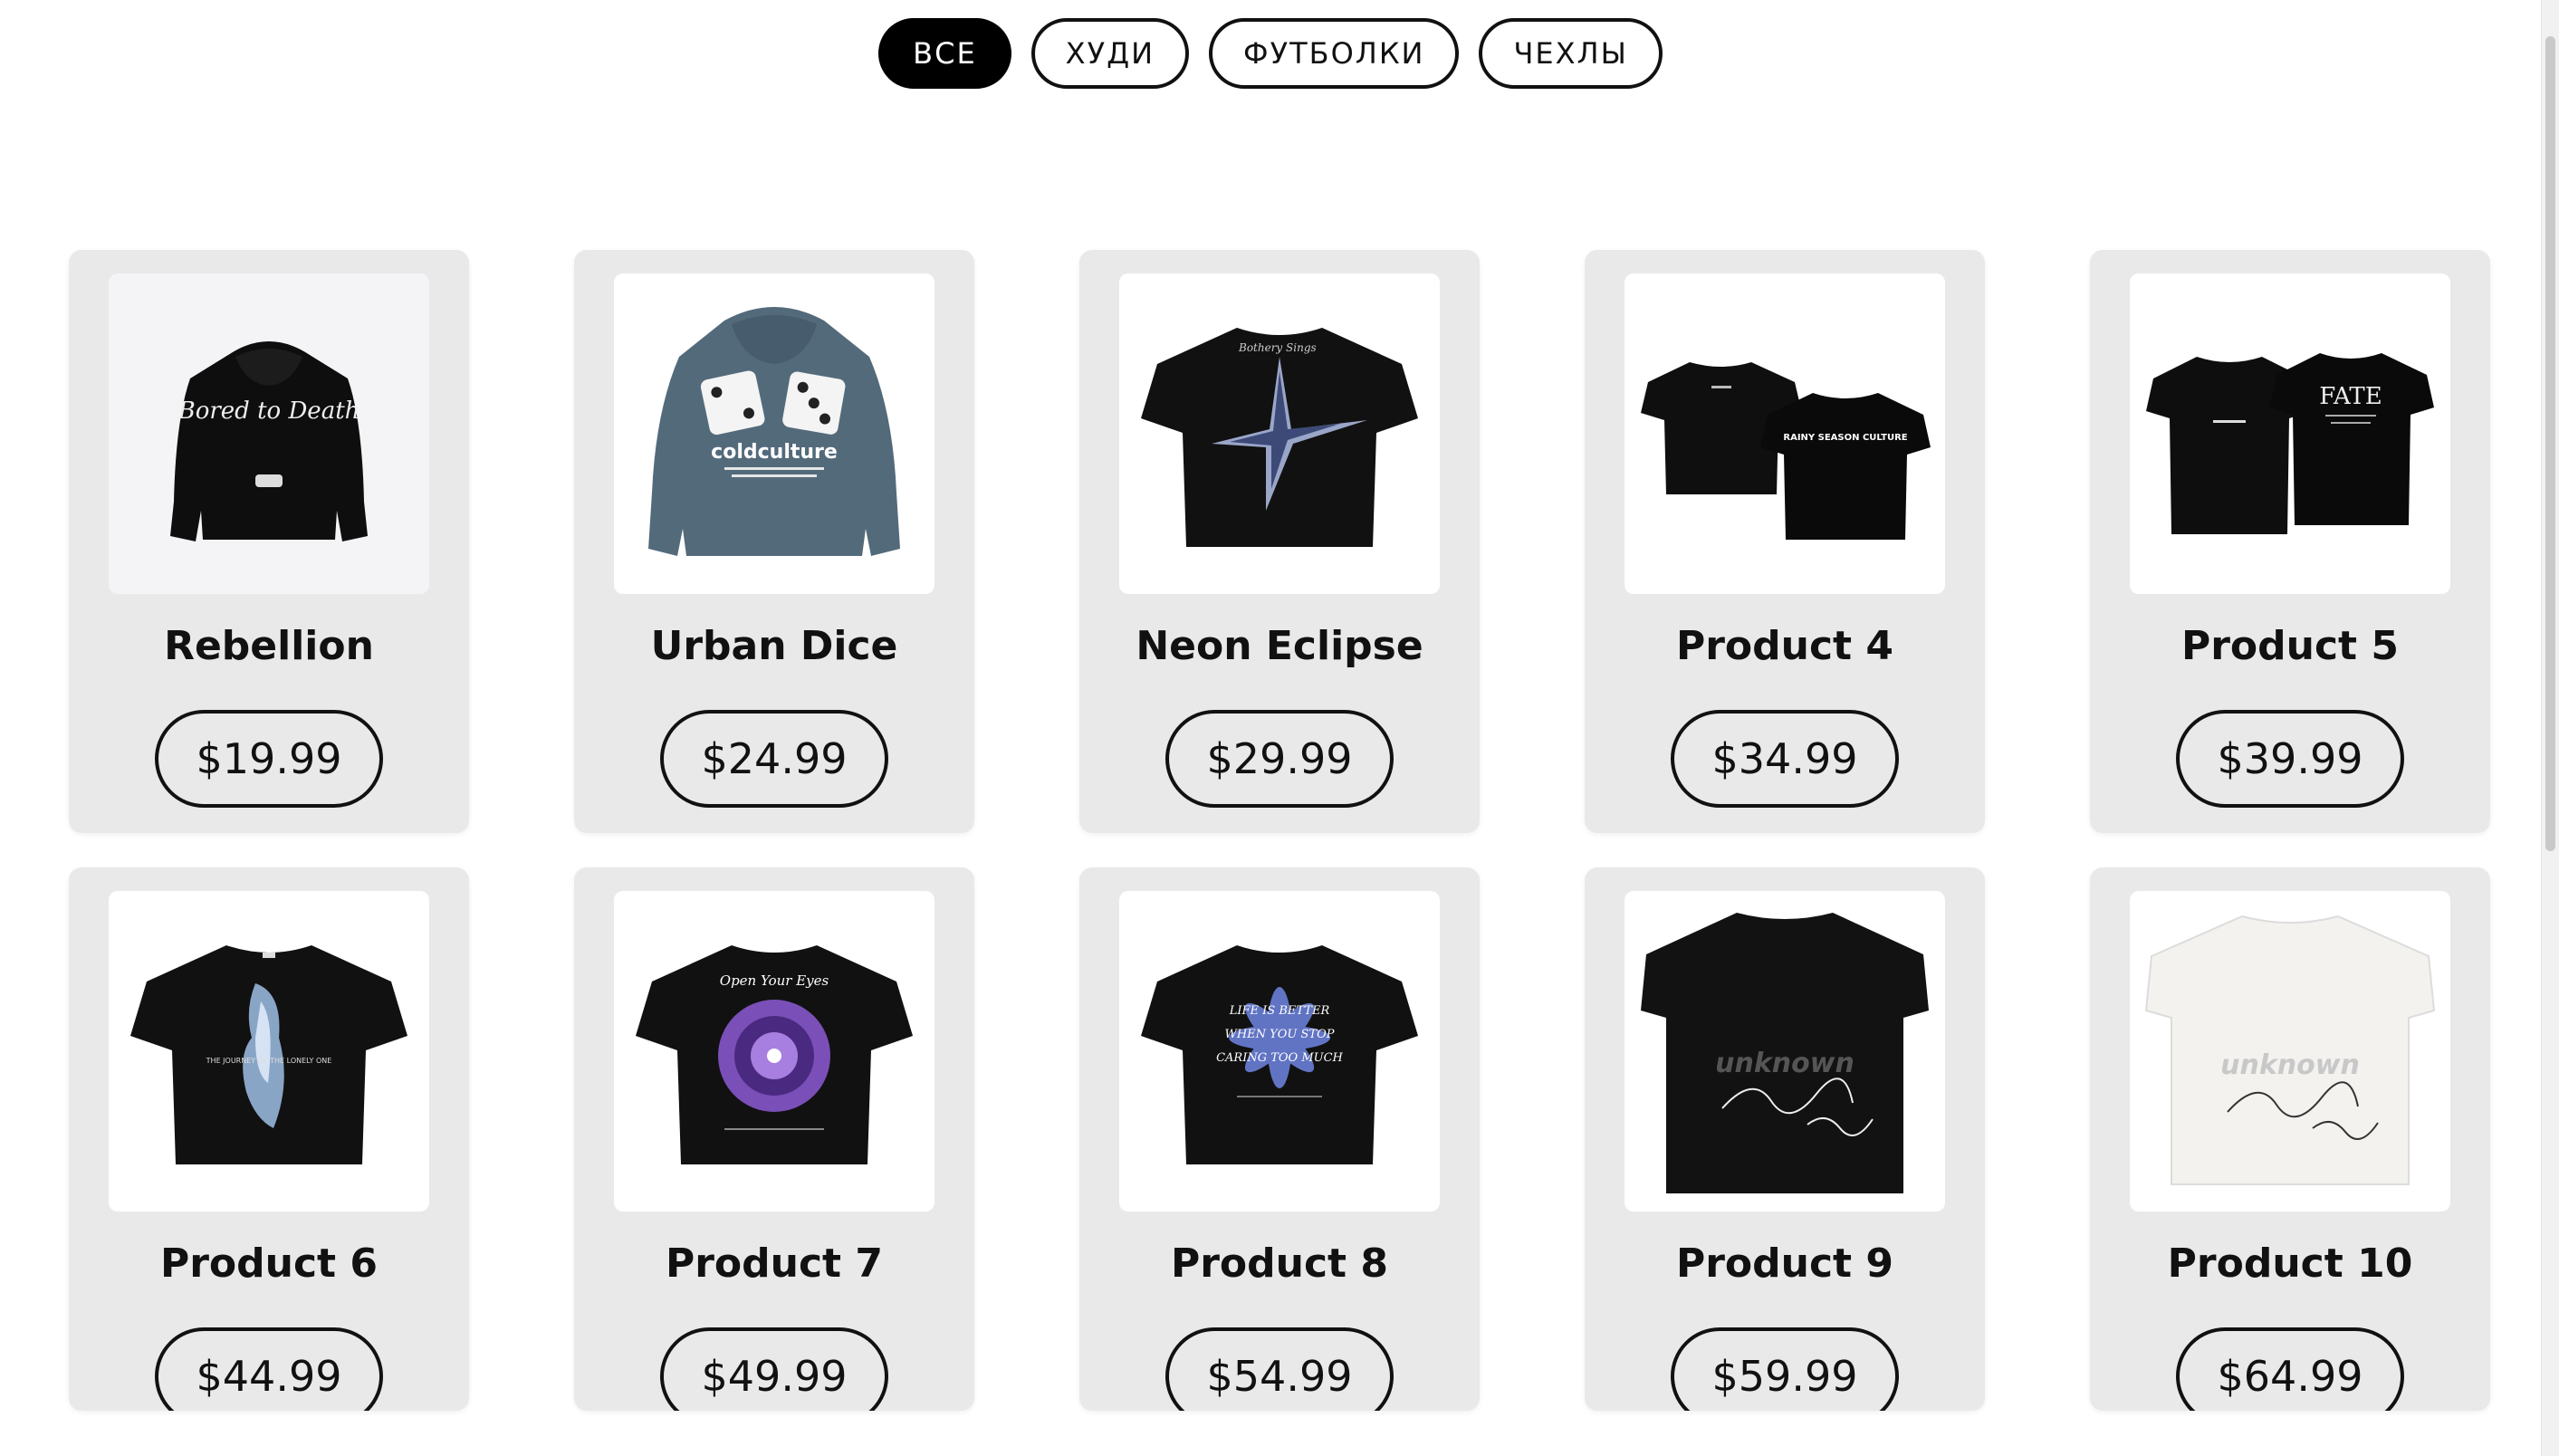 This screenshot has height=1456, width=2559. What do you see at coordinates (774, 1369) in the screenshot?
I see `price-button: $49.99` at bounding box center [774, 1369].